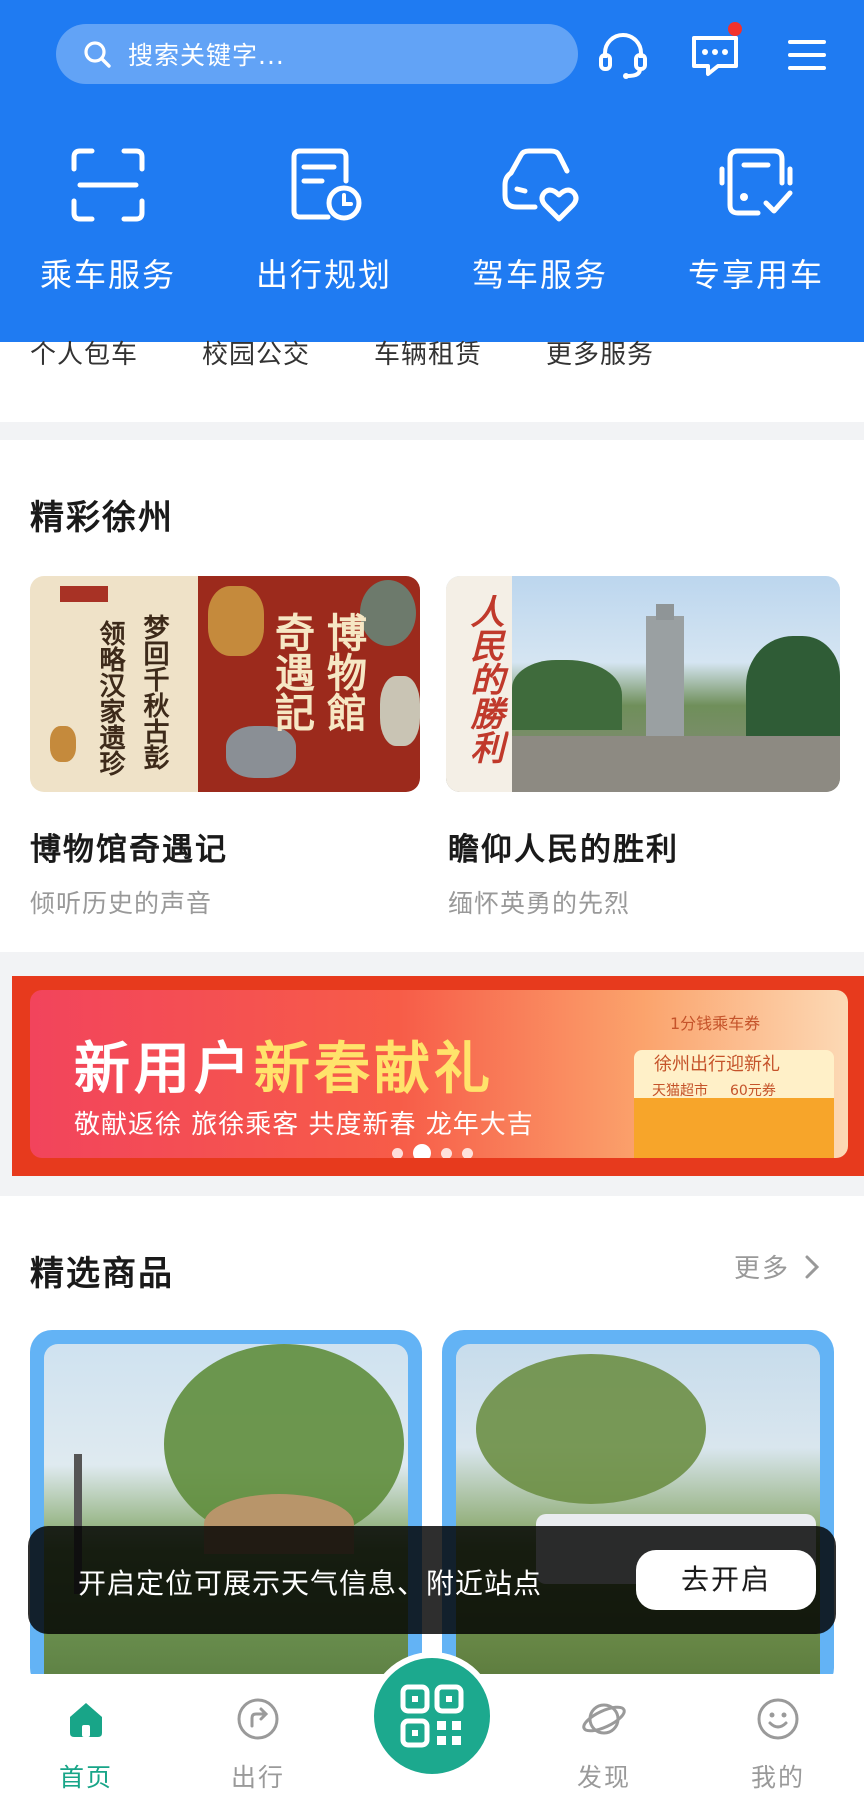 This screenshot has height=1805, width=864. Describe the element at coordinates (793, 686) in the screenshot. I see `tree-right` at that location.